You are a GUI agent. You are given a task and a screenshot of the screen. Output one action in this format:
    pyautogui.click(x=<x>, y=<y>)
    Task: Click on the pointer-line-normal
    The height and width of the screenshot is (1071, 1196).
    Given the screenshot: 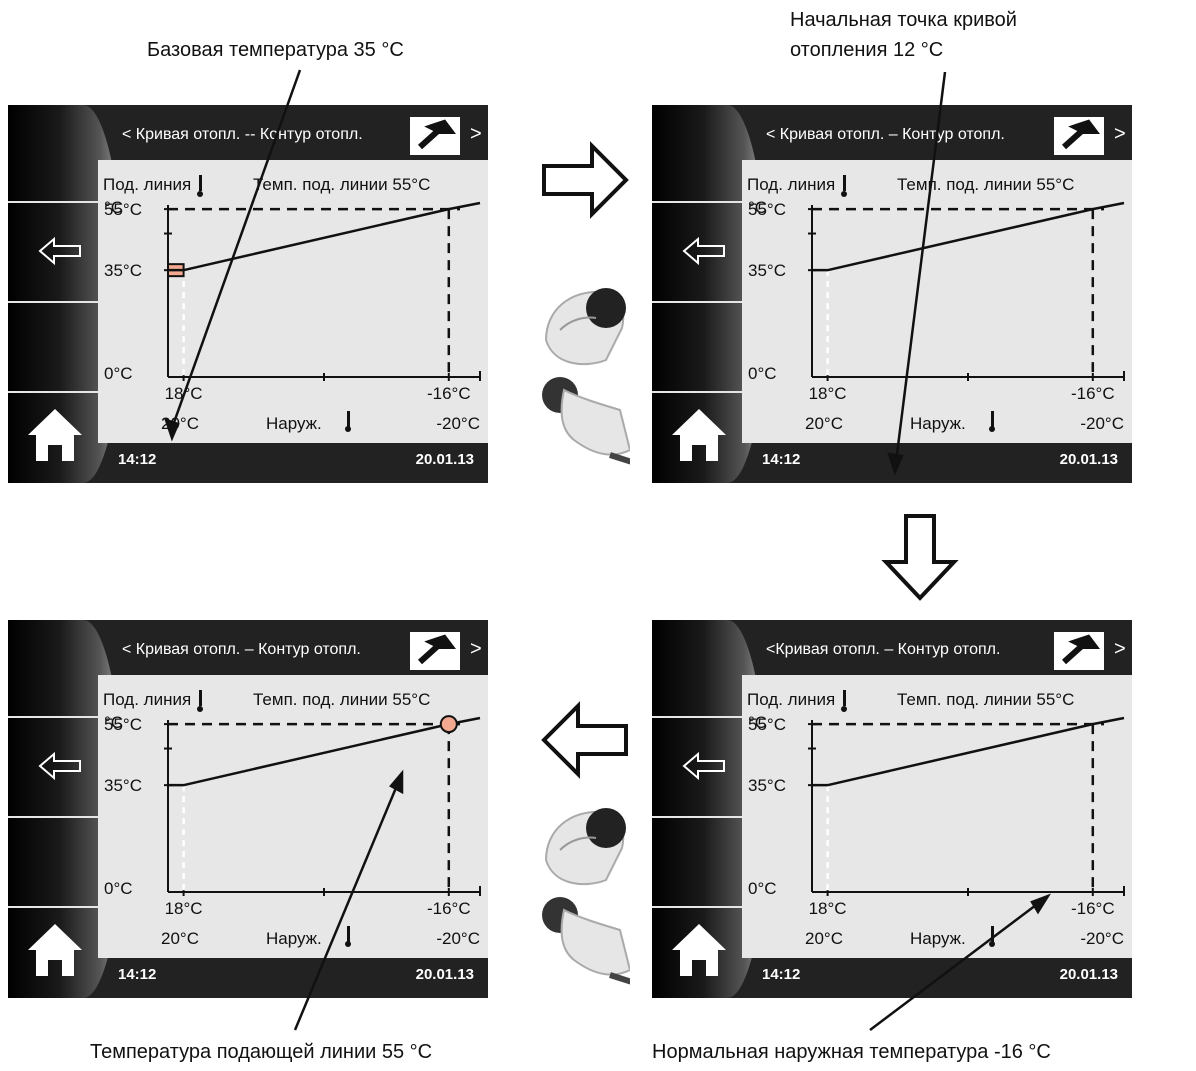 What is the action you would take?
    pyautogui.click(x=955, y=966)
    